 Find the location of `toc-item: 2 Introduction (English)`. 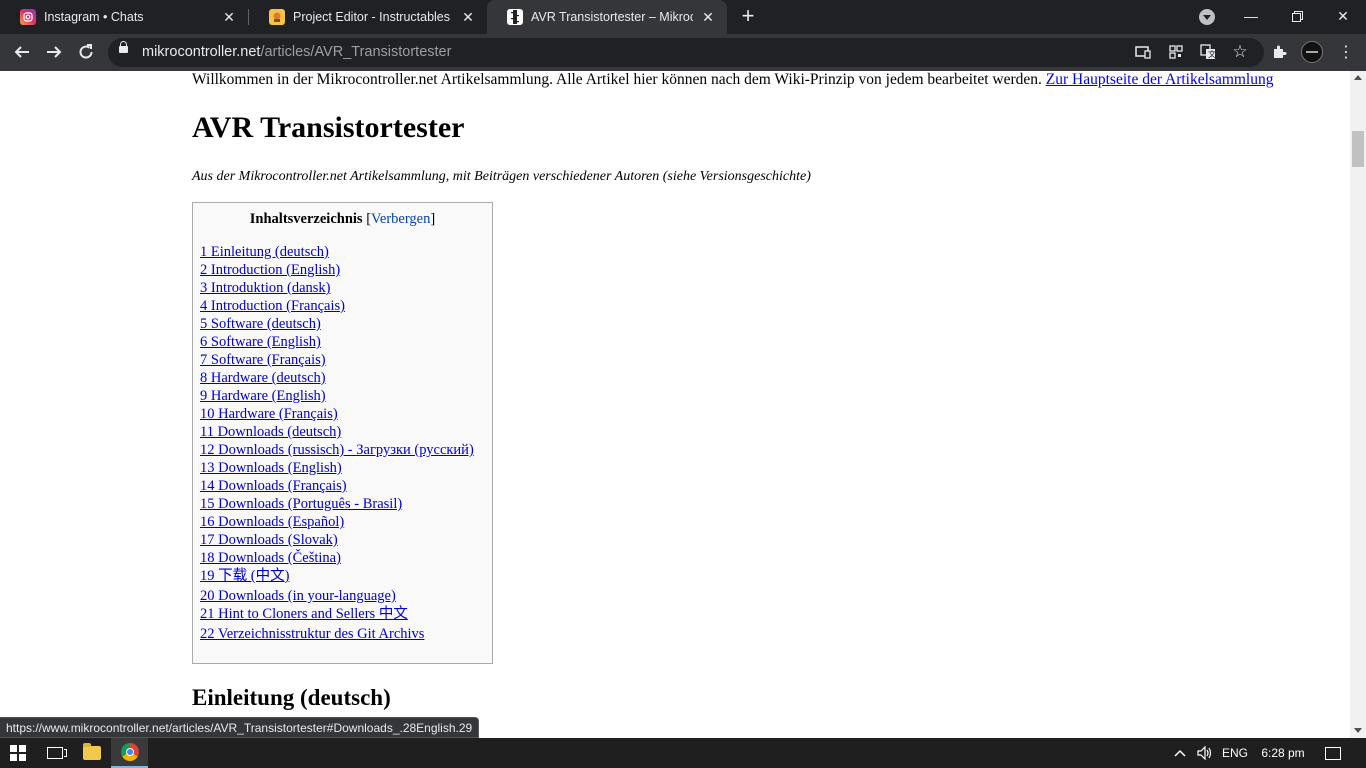

toc-item: 2 Introduction (English) is located at coordinates (337, 270).